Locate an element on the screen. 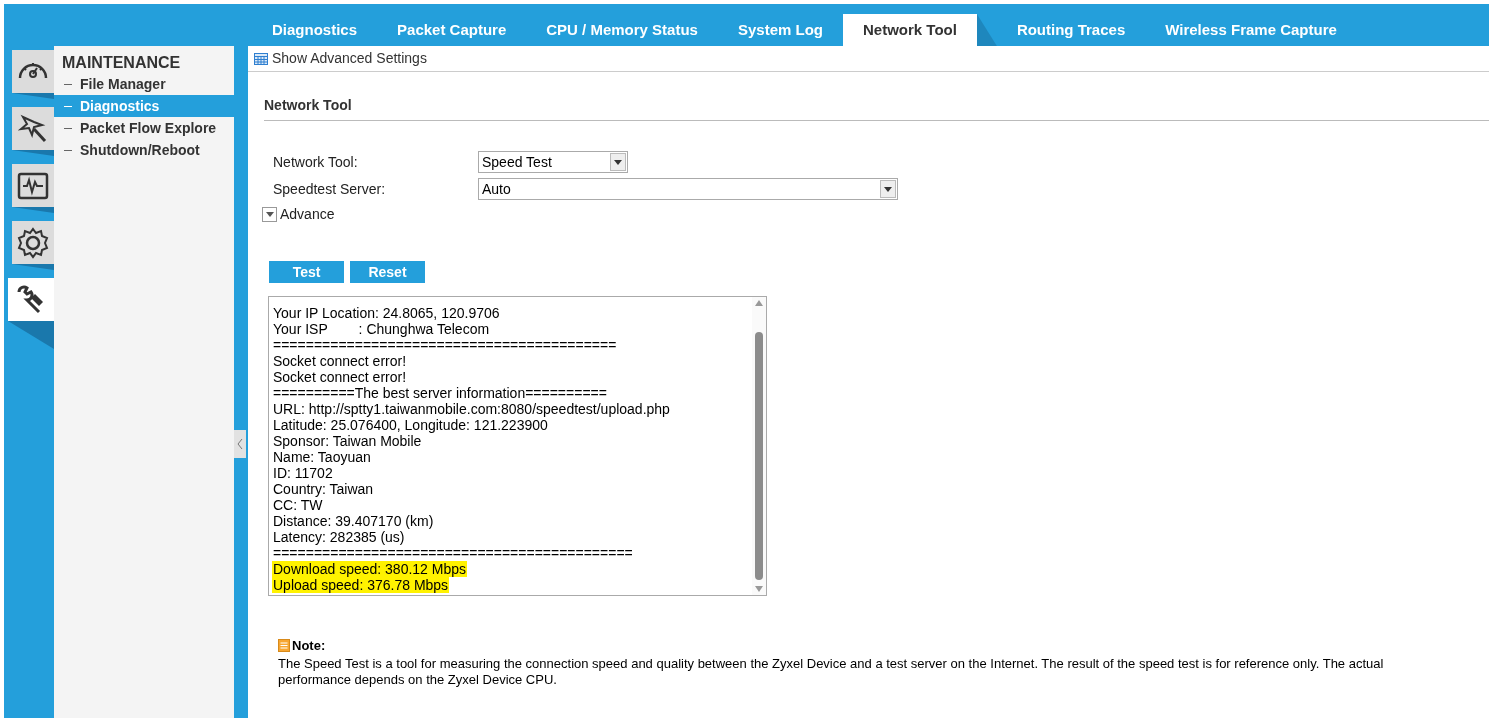  expand-toggle is located at coordinates (269, 214).